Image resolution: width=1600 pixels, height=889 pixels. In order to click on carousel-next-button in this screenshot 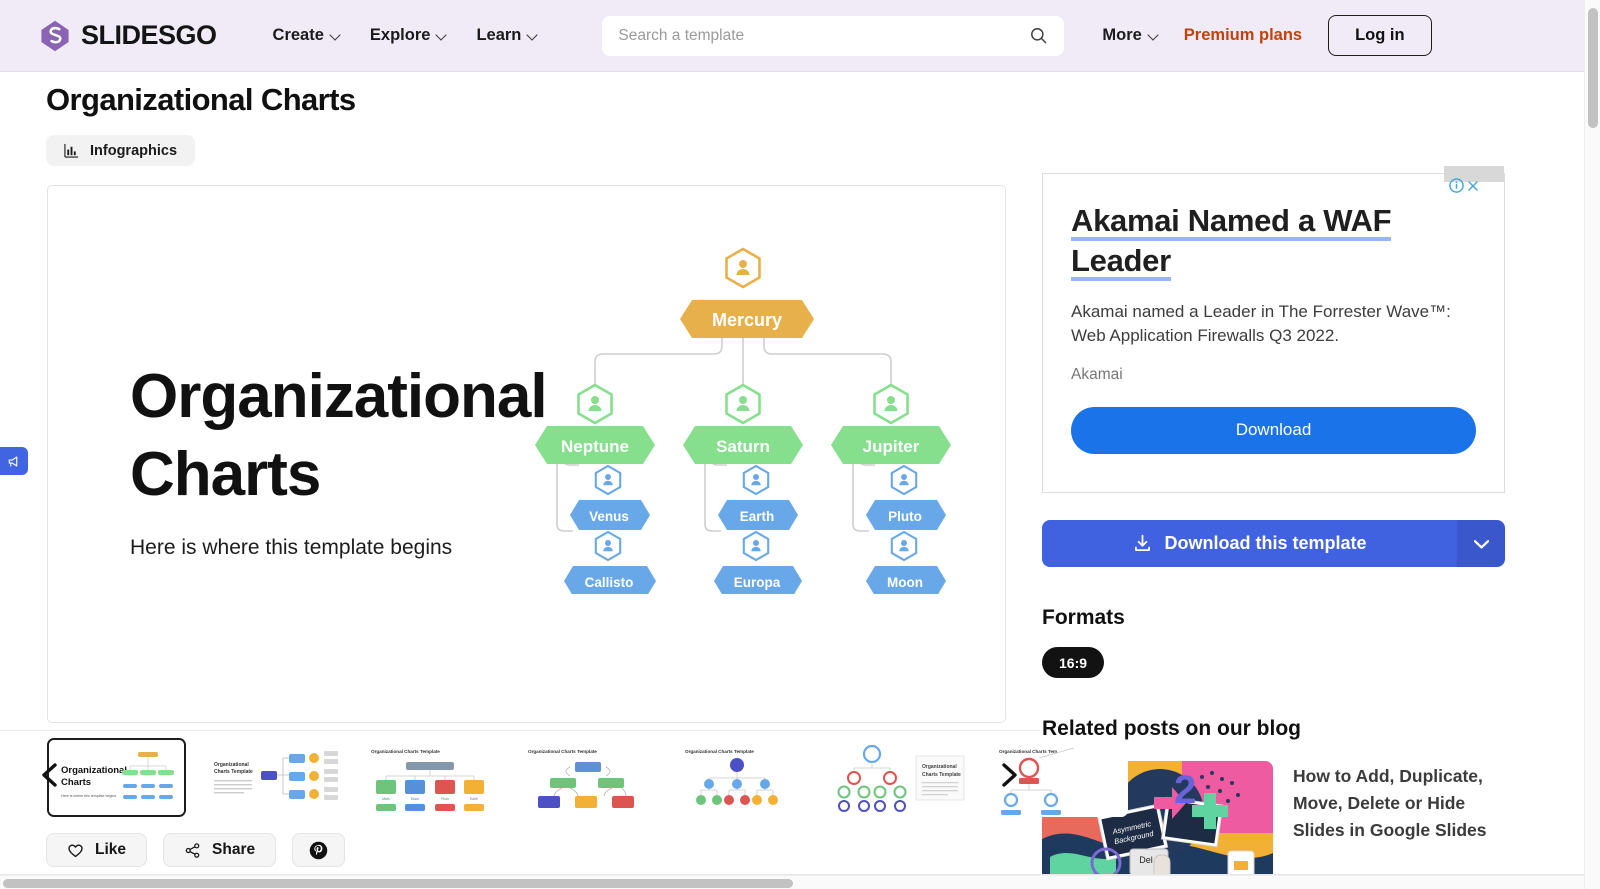, I will do `click(1009, 775)`.